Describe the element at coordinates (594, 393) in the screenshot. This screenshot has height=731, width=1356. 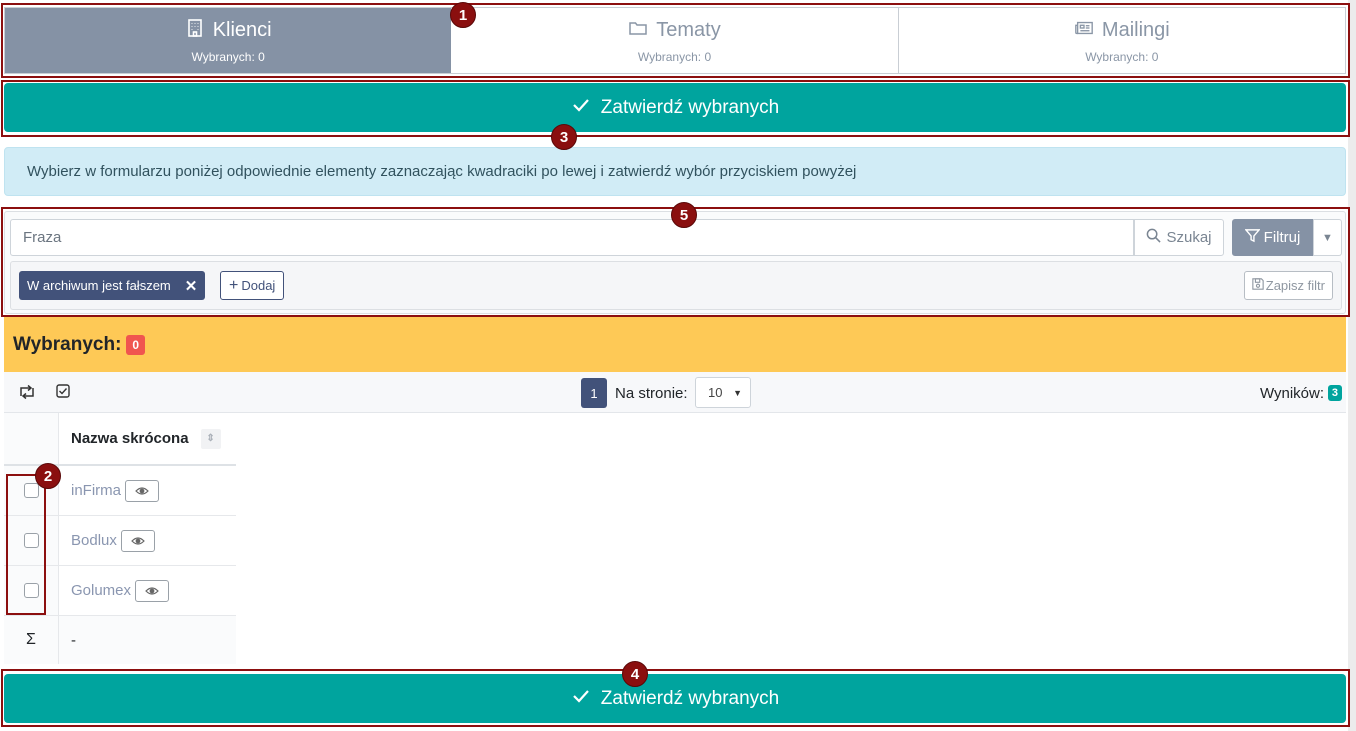
I see `pagination-current-page: 1` at that location.